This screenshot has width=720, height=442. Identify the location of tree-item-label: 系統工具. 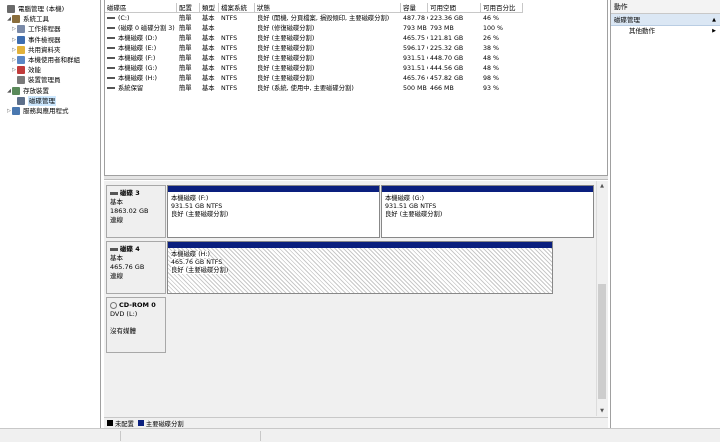
(36, 19).